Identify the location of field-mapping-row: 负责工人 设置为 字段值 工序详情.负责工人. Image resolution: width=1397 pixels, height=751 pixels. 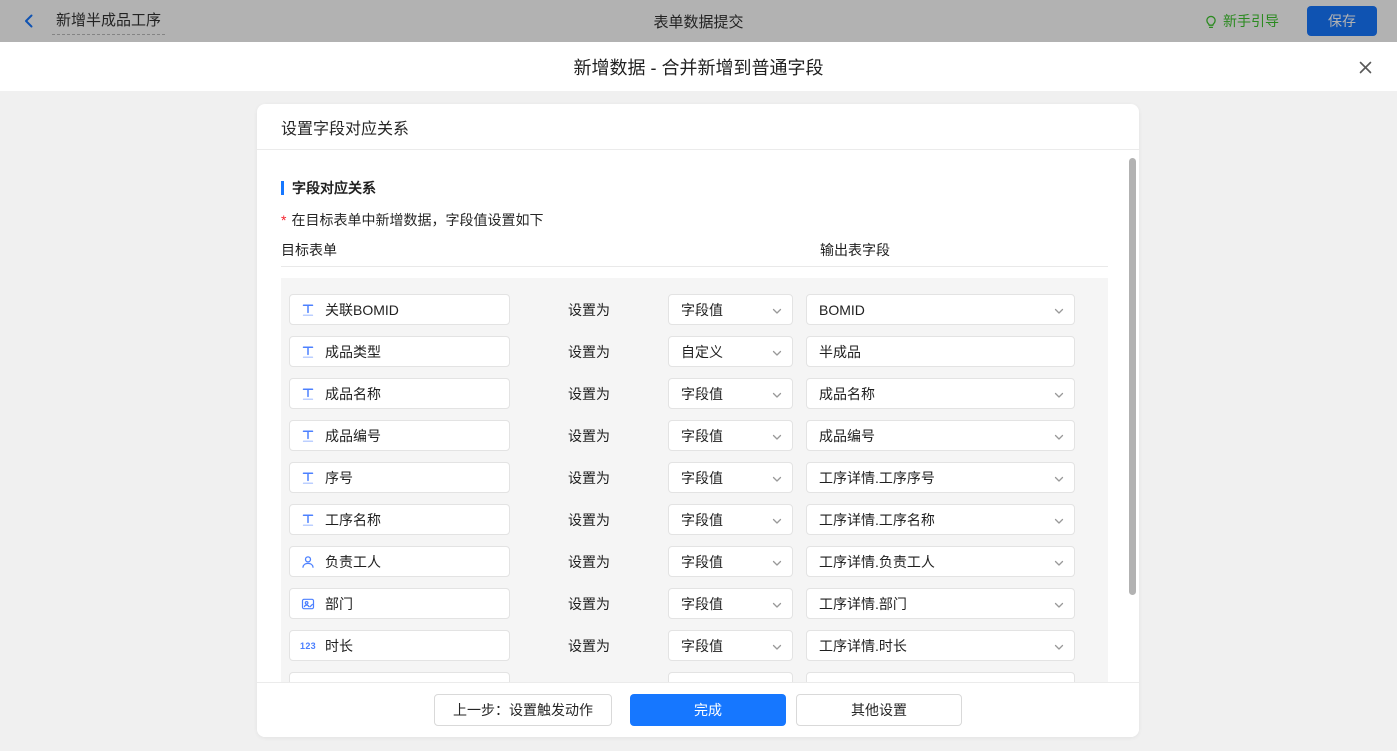
(698, 561).